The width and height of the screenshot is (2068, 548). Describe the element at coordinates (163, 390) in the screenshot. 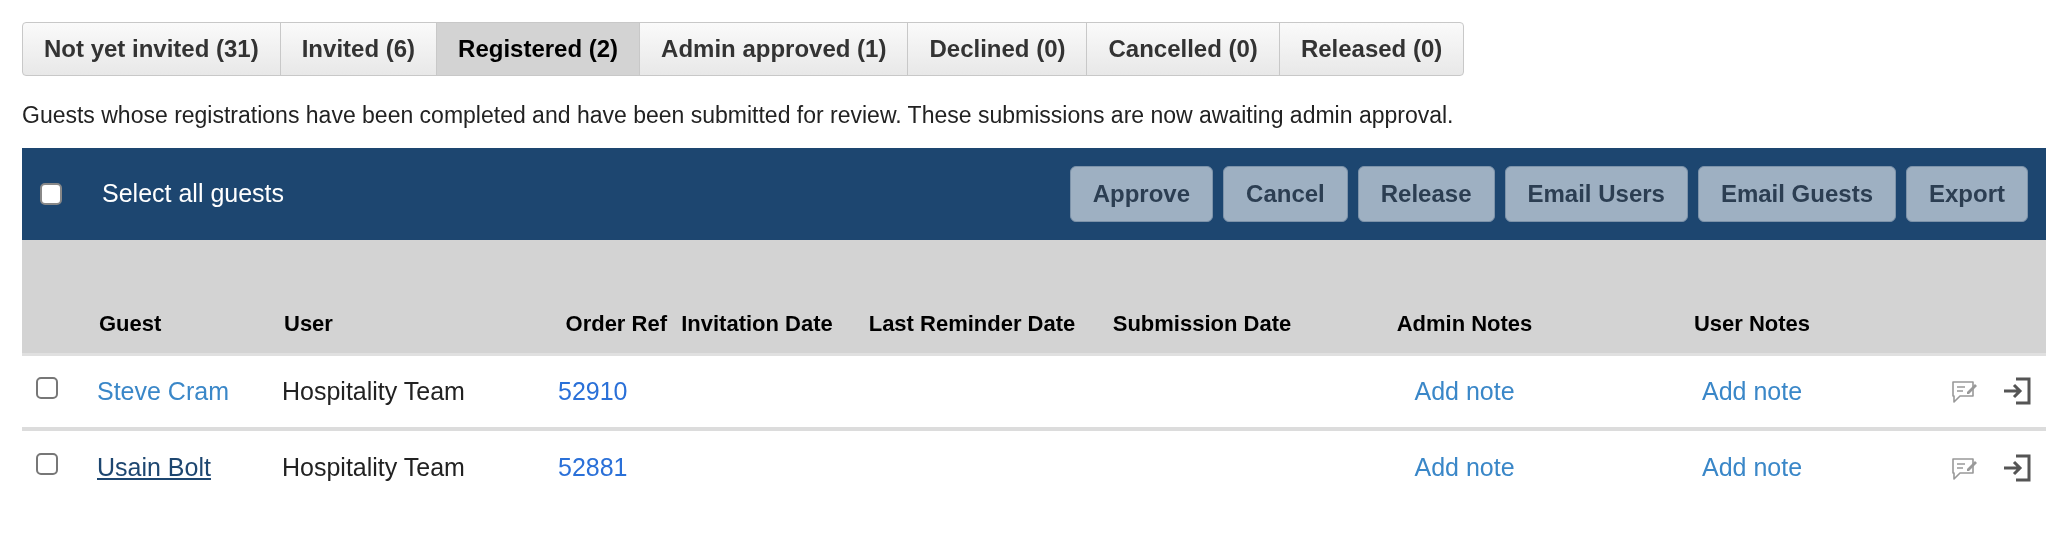

I see `guest-link: Steve Cram` at that location.